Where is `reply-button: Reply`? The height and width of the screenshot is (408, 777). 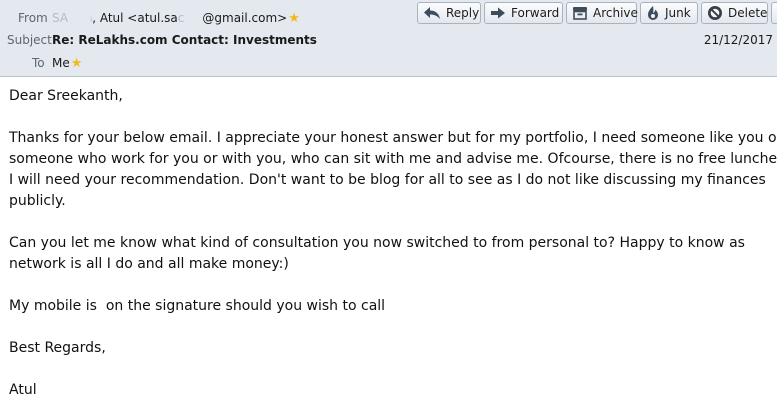 reply-button: Reply is located at coordinates (449, 13).